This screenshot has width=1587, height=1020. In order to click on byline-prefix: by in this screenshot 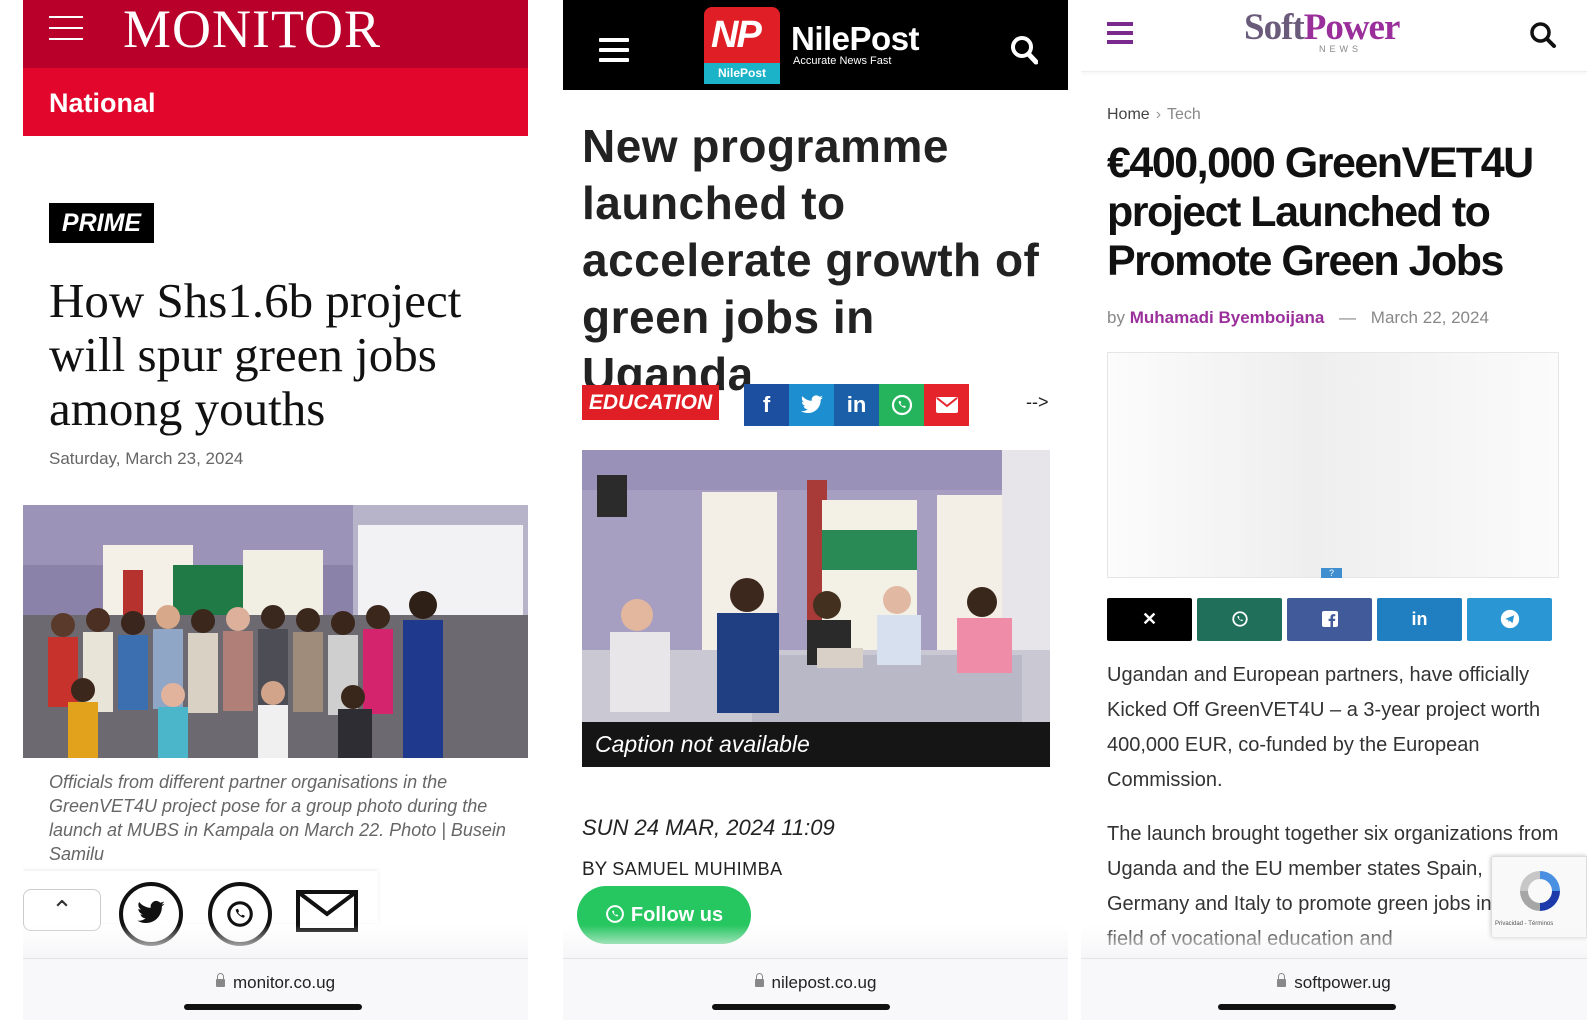, I will do `click(1116, 317)`.